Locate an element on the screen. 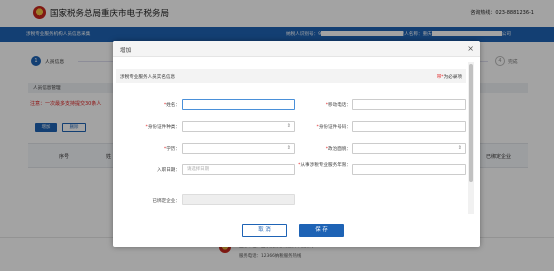 The width and height of the screenshot is (554, 271). name-input is located at coordinates (238, 104).